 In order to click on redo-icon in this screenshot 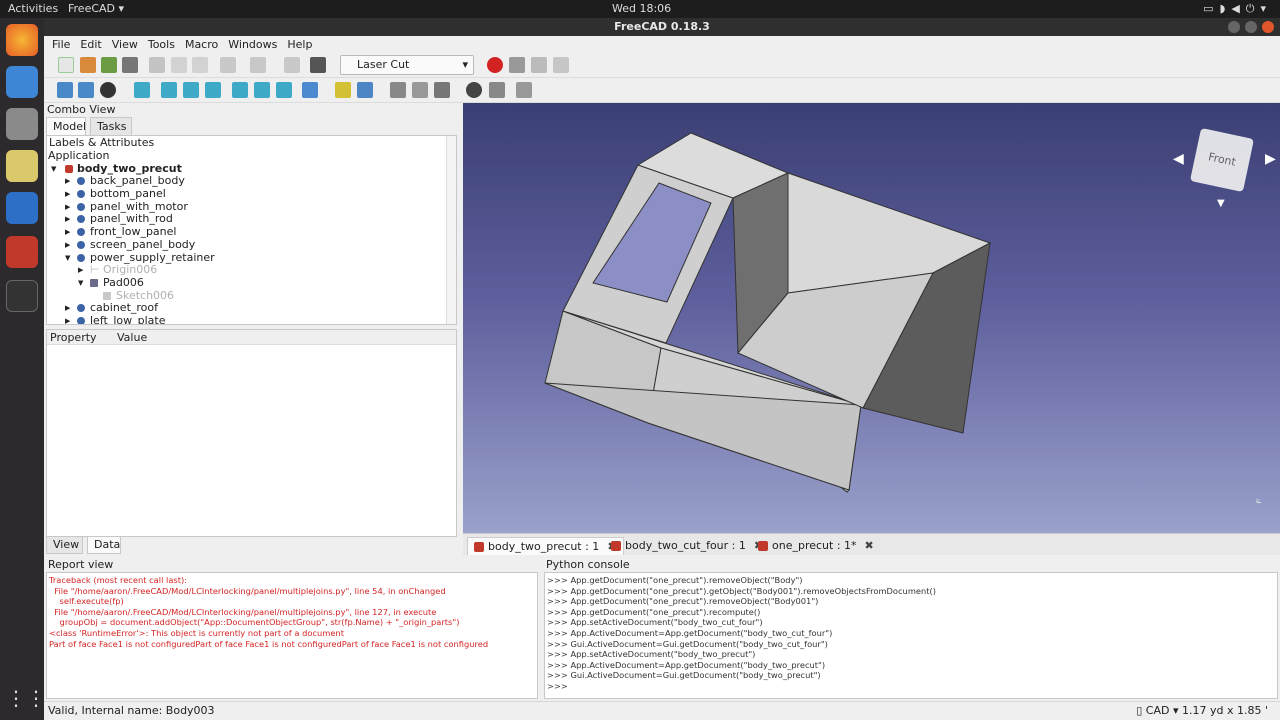, I will do `click(258, 65)`.